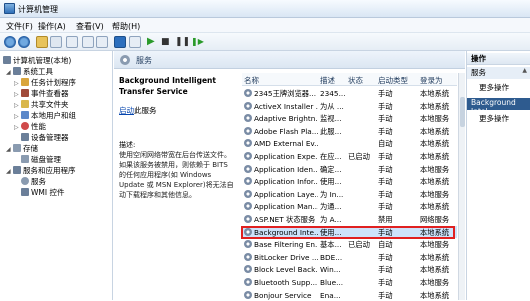 The image size is (530, 301). Describe the element at coordinates (88, 42) in the screenshot. I see `refresh-icon` at that location.